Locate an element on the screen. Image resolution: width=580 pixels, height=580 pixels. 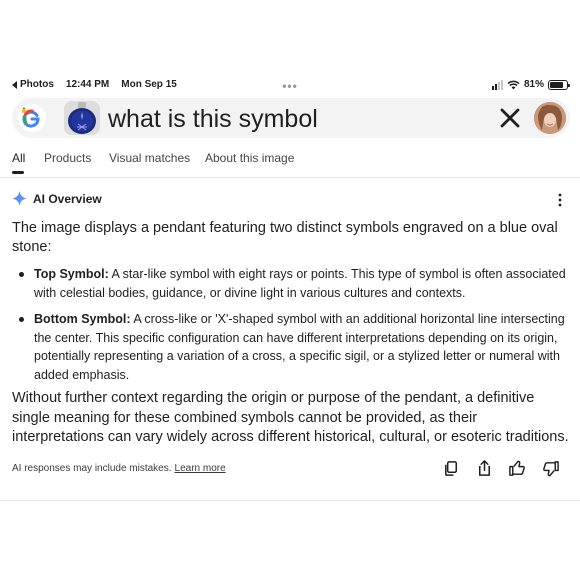
tab-all: All is located at coordinates (18, 158).